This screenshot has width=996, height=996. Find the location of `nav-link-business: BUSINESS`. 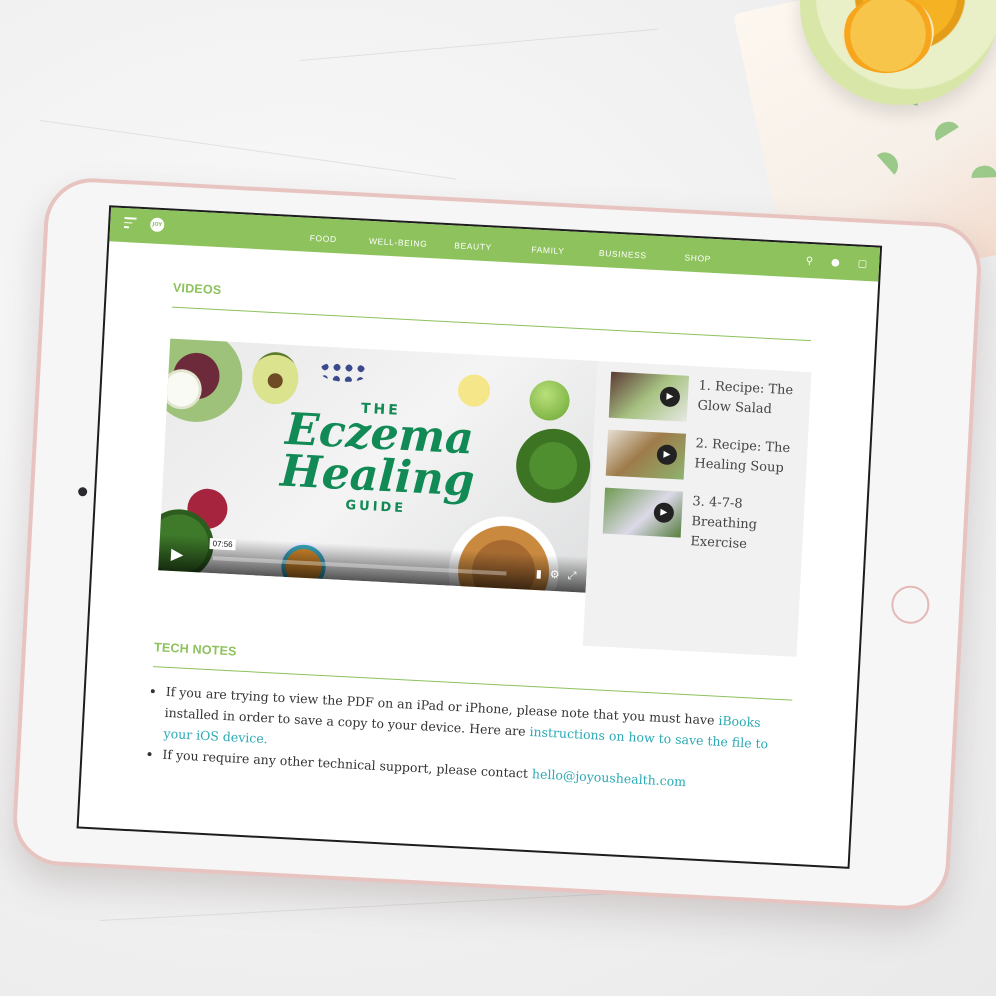

nav-link-business: BUSINESS is located at coordinates (622, 254).